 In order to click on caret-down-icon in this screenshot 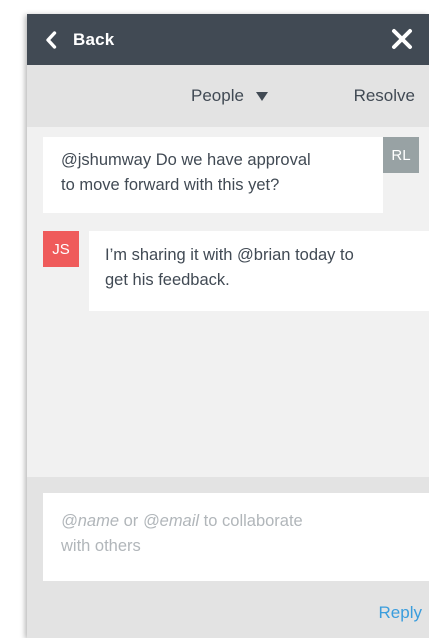, I will do `click(261, 96)`.